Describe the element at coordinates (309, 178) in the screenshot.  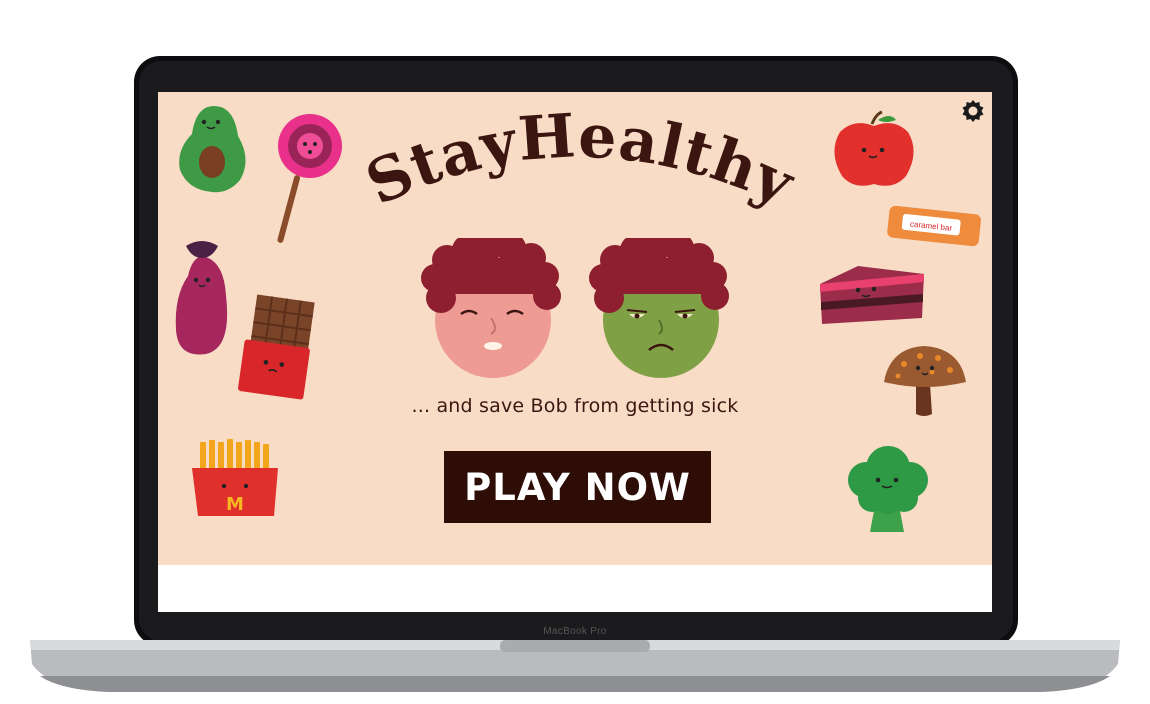
I see `lollipop-icon` at that location.